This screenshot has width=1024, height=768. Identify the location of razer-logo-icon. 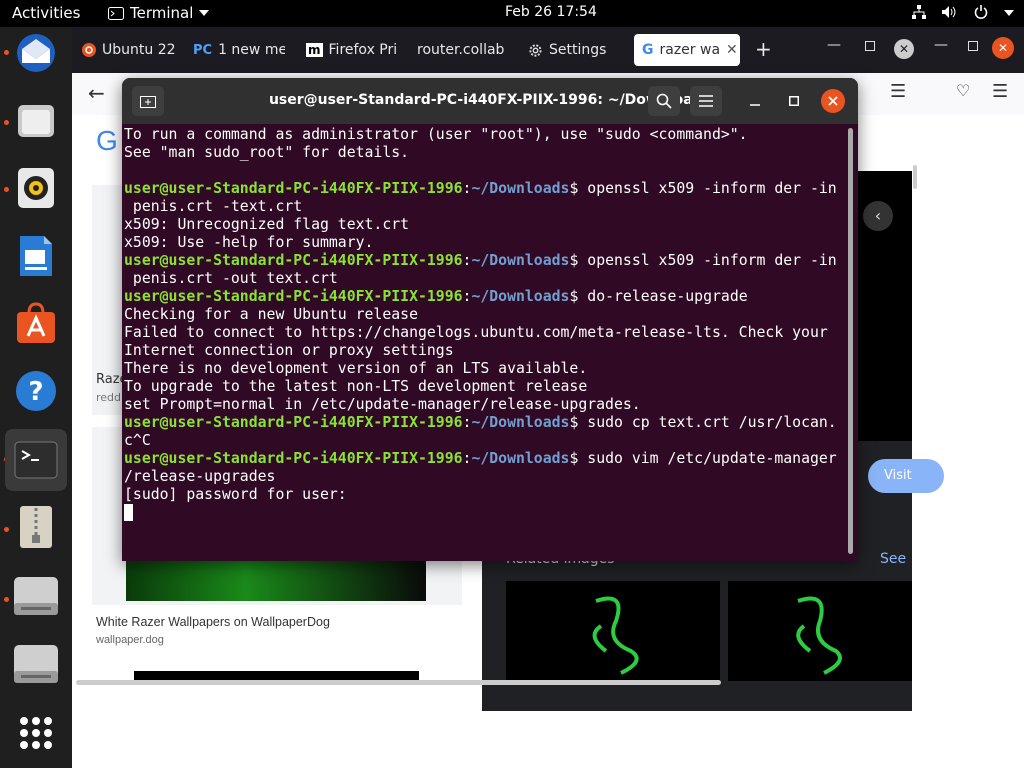
(615, 635).